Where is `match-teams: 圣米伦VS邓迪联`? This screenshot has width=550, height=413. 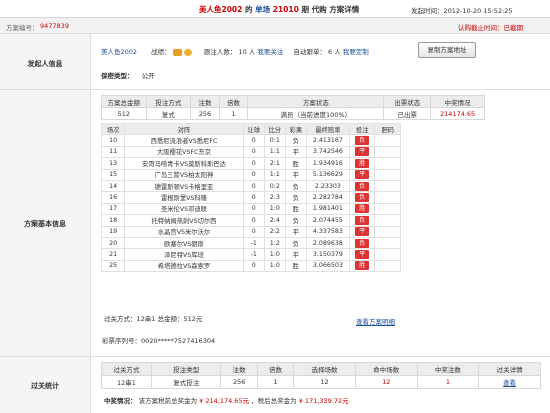
match-teams: 圣米伦VS邓迪联 is located at coordinates (184, 209).